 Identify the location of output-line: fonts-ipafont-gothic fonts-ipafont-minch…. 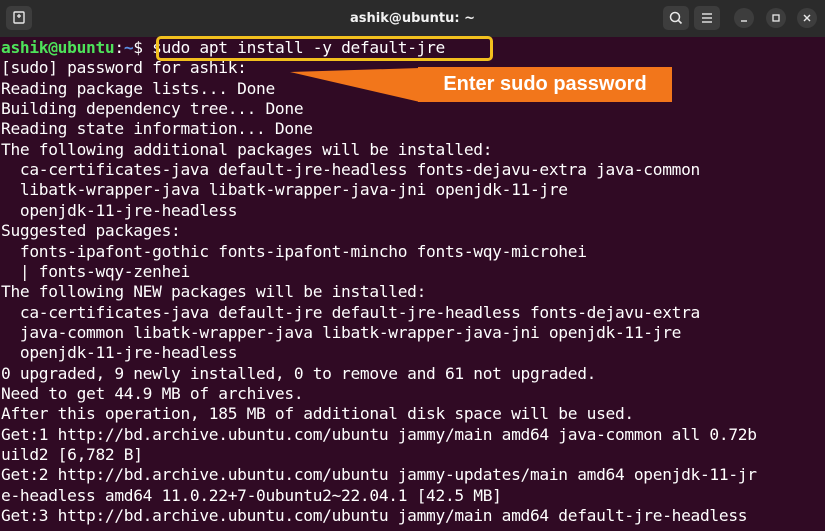
(294, 251).